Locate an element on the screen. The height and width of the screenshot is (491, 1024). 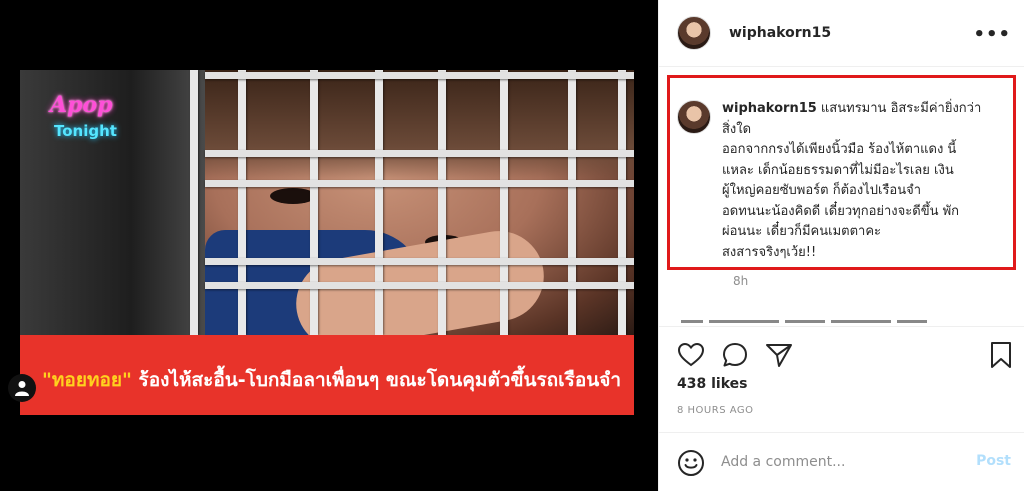
logo-bottom-text: Tonight is located at coordinates (85, 131).